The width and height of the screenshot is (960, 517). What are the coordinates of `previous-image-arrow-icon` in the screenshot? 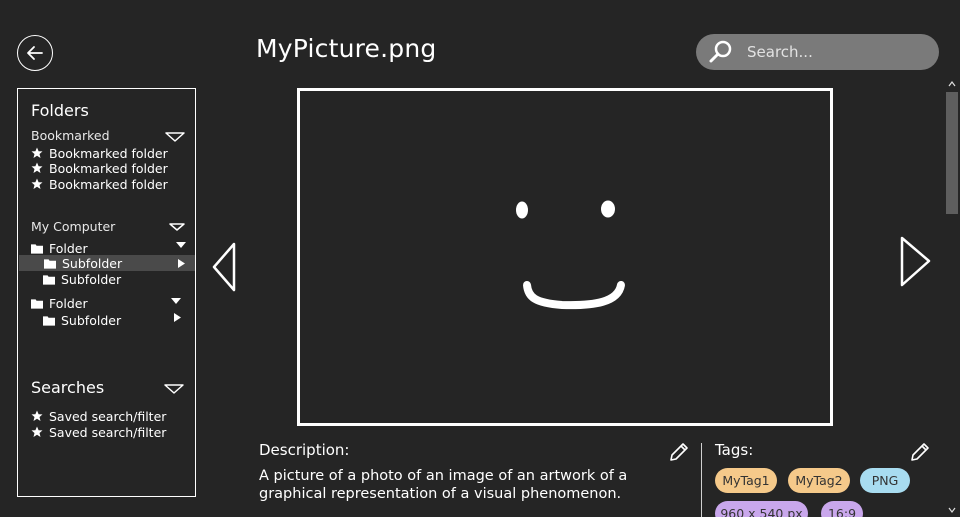 It's located at (224, 267).